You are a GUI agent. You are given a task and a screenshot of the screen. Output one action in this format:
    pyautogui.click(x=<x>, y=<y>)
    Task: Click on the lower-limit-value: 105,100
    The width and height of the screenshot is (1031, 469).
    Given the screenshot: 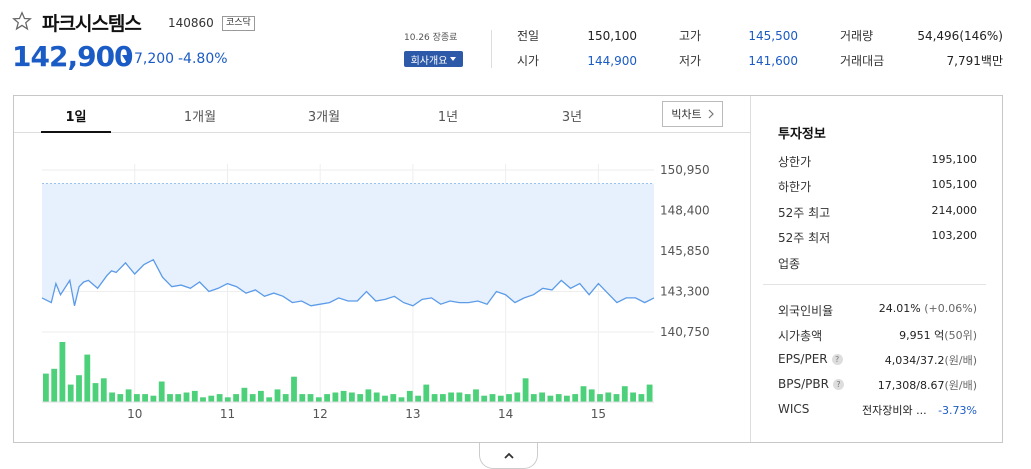 What is the action you would take?
    pyautogui.click(x=954, y=184)
    